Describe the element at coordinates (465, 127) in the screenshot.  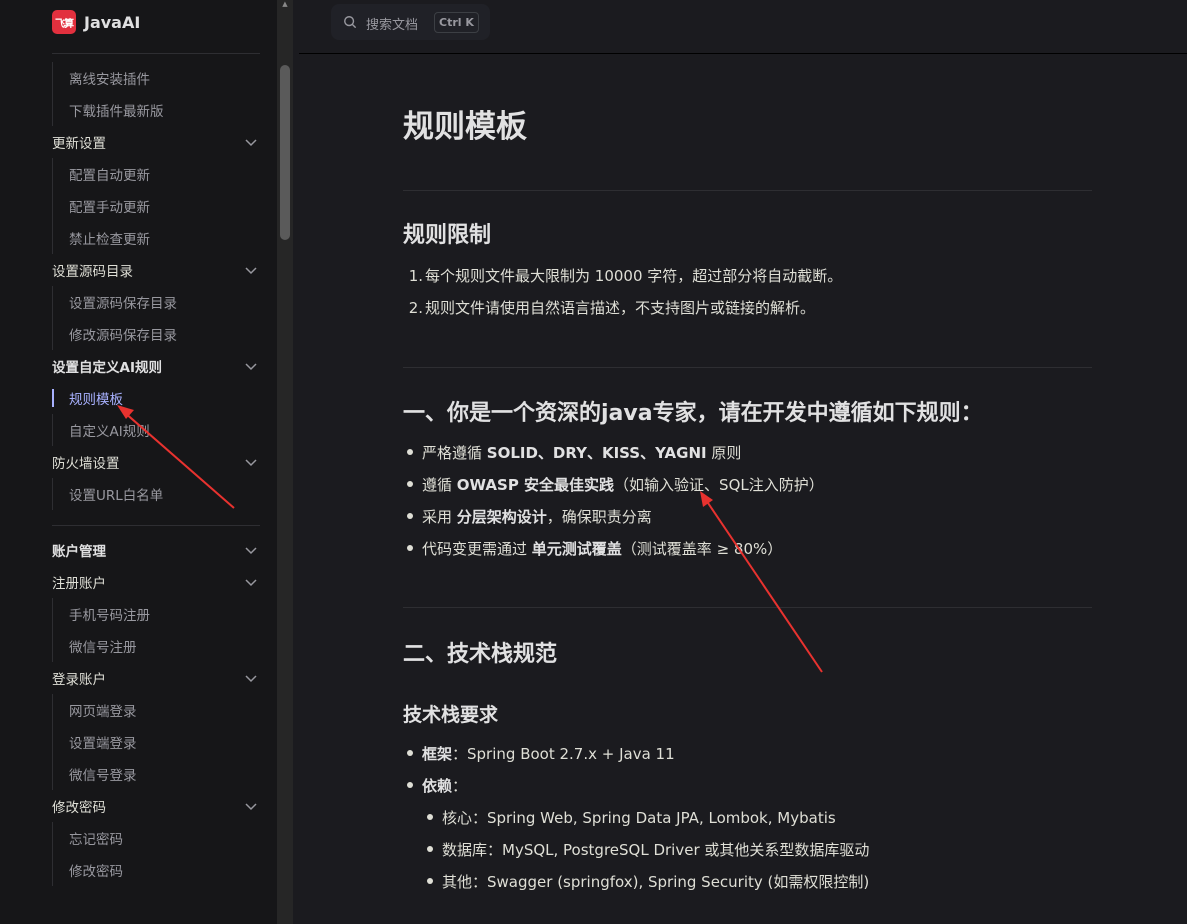
I see `page-title: 规则模板` at that location.